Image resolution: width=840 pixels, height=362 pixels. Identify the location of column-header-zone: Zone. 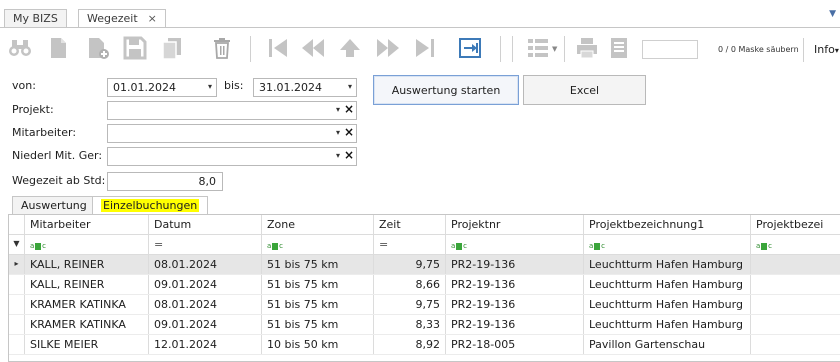
(318, 224).